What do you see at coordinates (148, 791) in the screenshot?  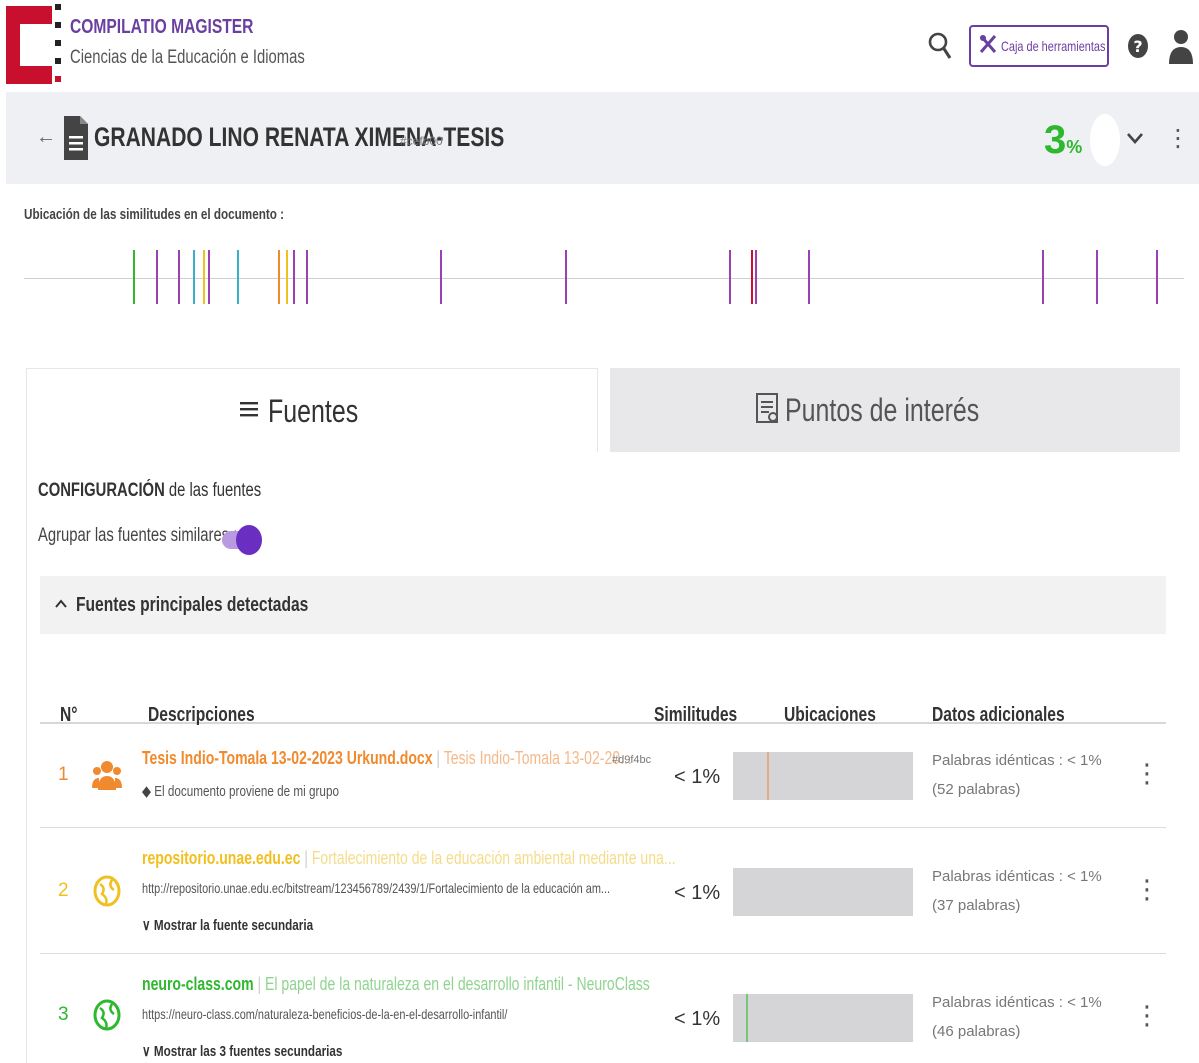 I see `tag-icon: ◆` at bounding box center [148, 791].